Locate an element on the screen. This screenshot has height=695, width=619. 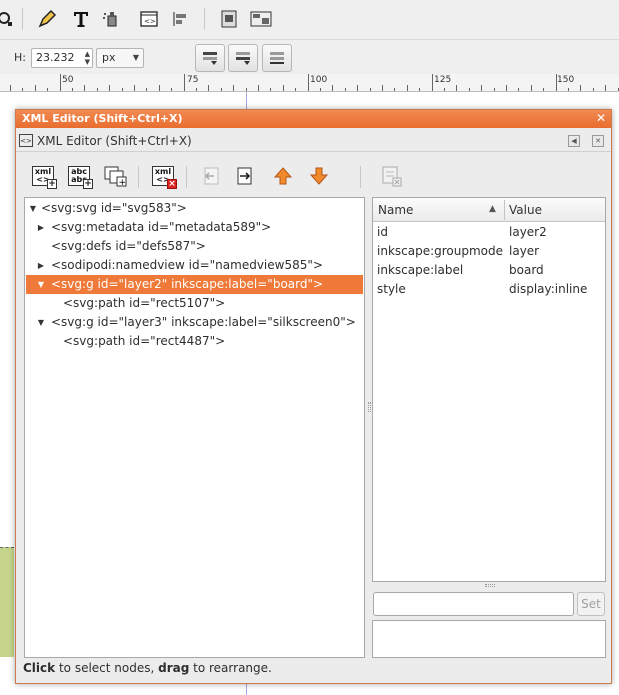
new-text-node-button: abc abc + is located at coordinates (79, 176).